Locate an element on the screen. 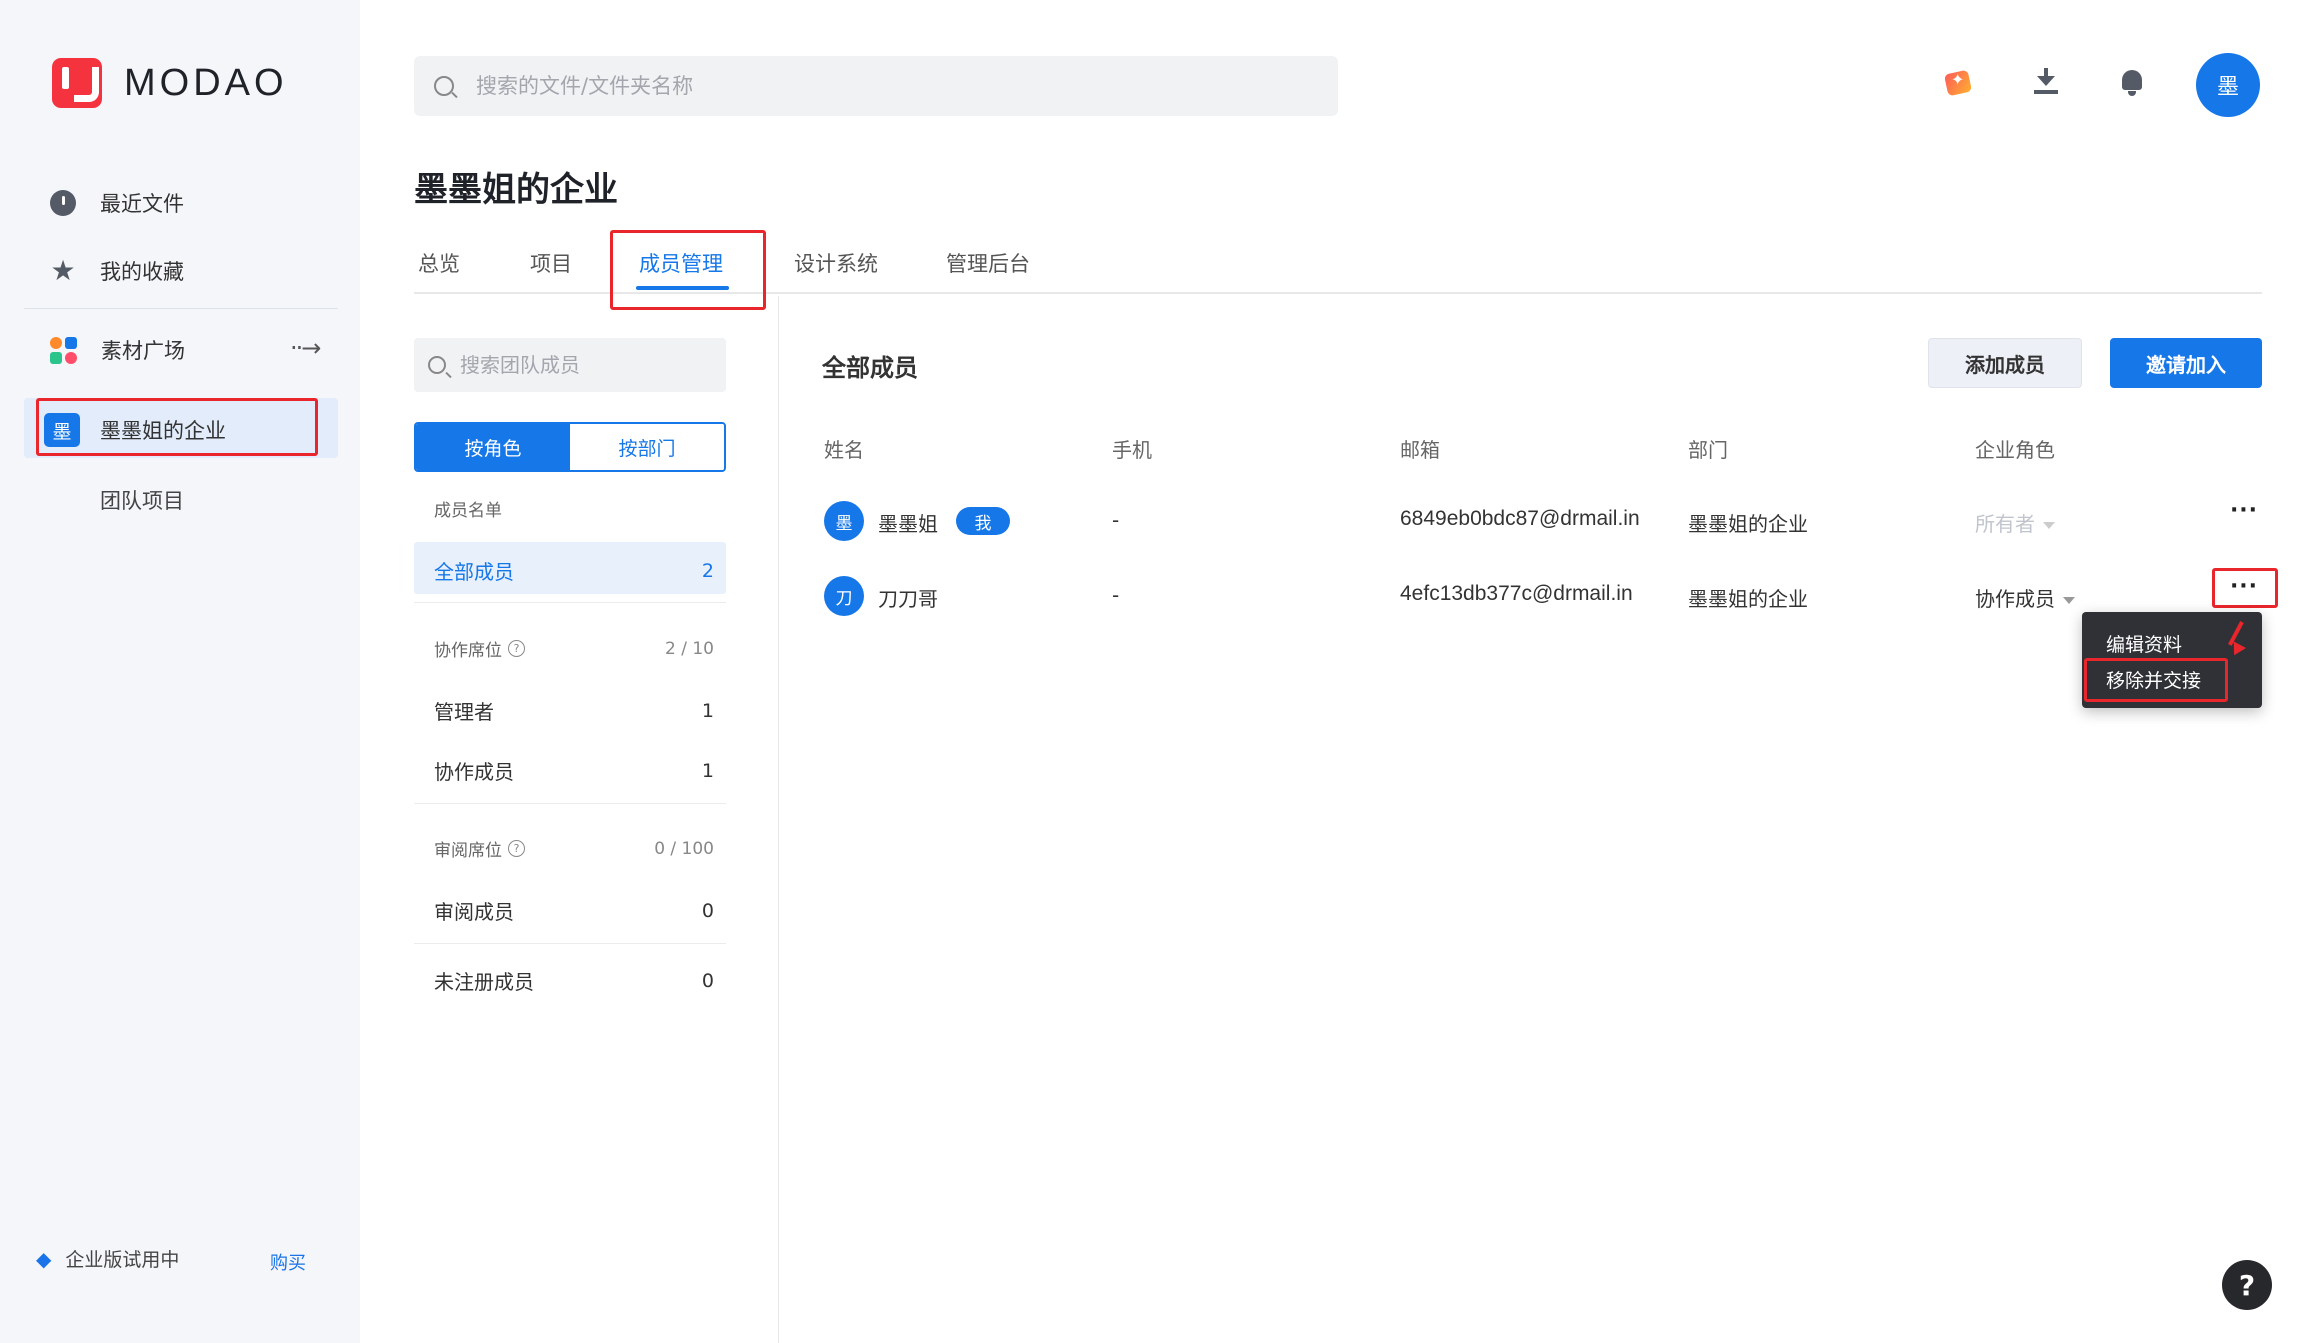 Image resolution: width=2316 pixels, height=1343 pixels. sidebar-item-team-projects: 团队项目 is located at coordinates (142, 500).